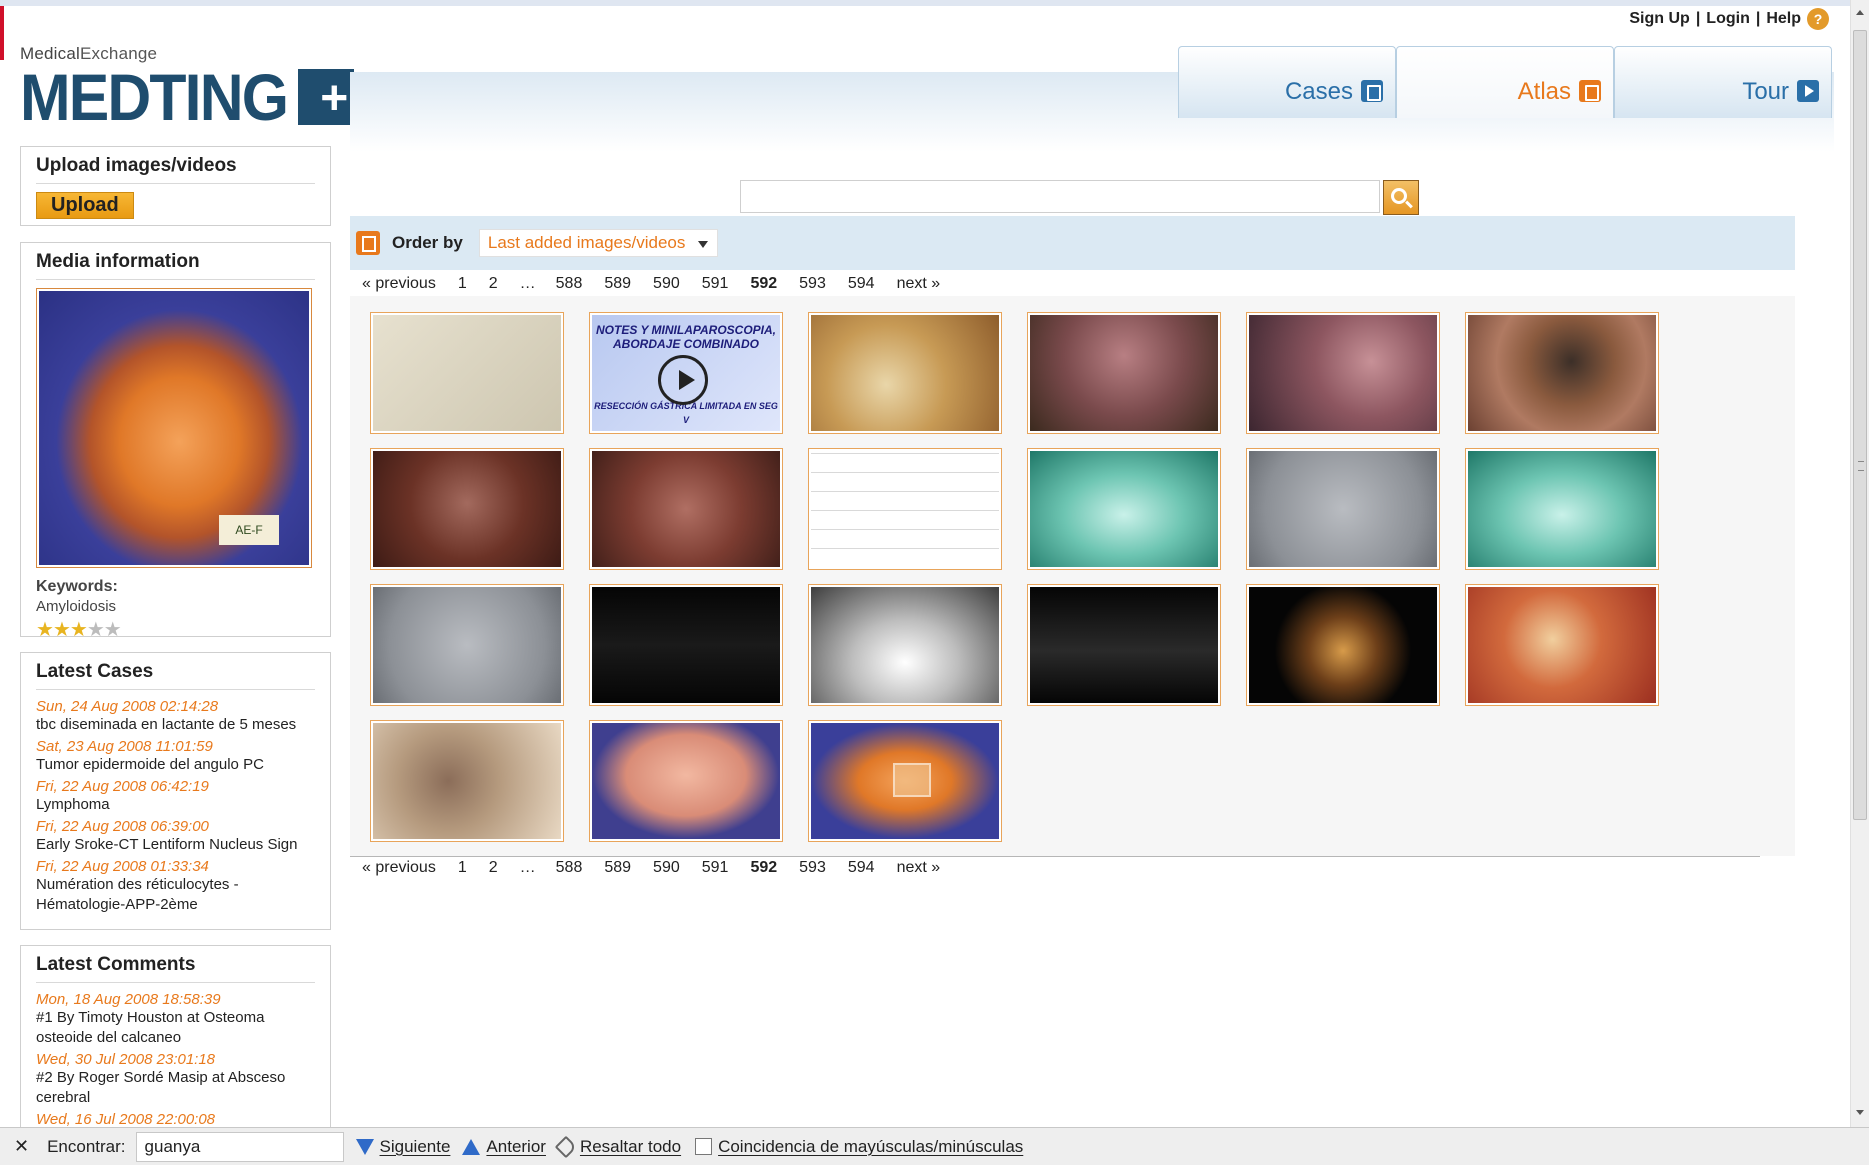  I want to click on item-title: Early Sroke-CT Lentiform Nucleus Sign, so click(175, 845).